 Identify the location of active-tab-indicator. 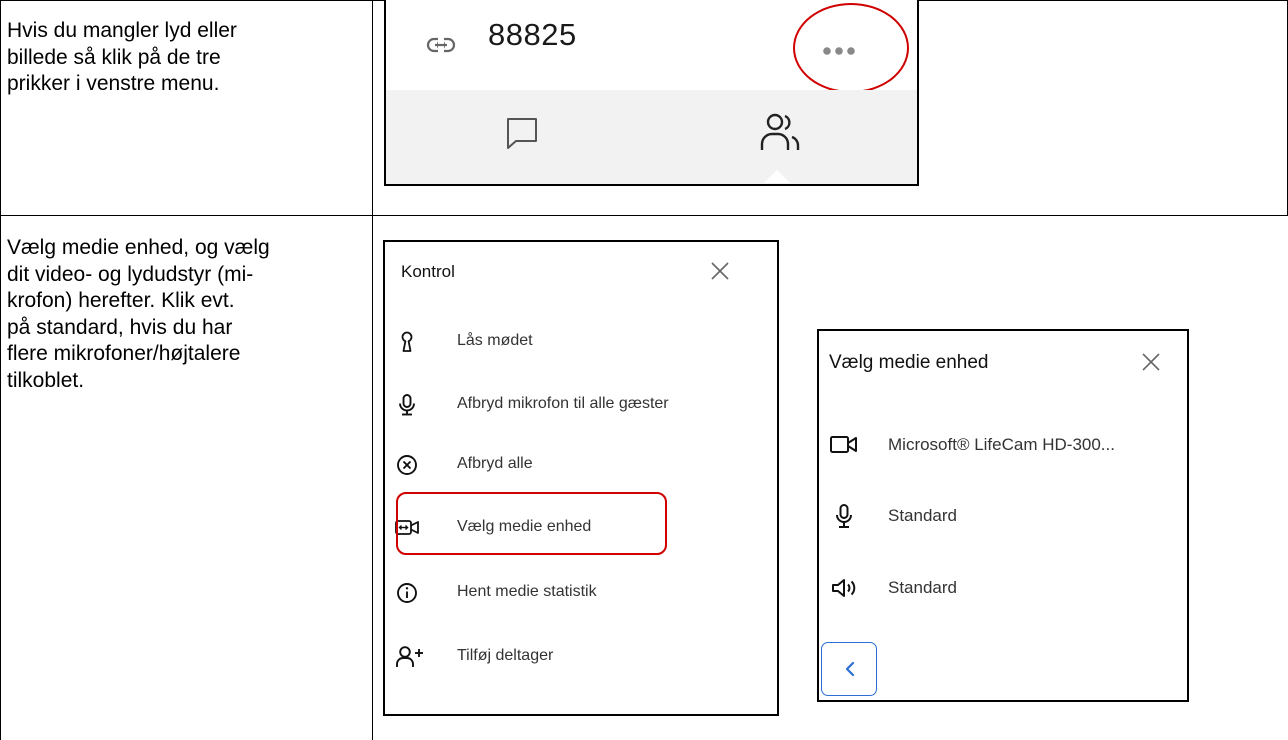
(777, 176).